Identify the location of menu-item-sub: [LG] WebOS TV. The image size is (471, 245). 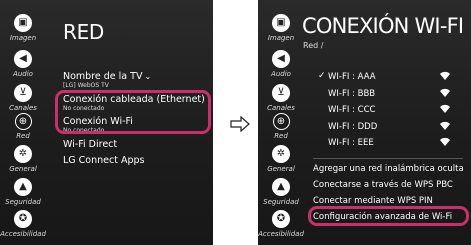
(86, 85).